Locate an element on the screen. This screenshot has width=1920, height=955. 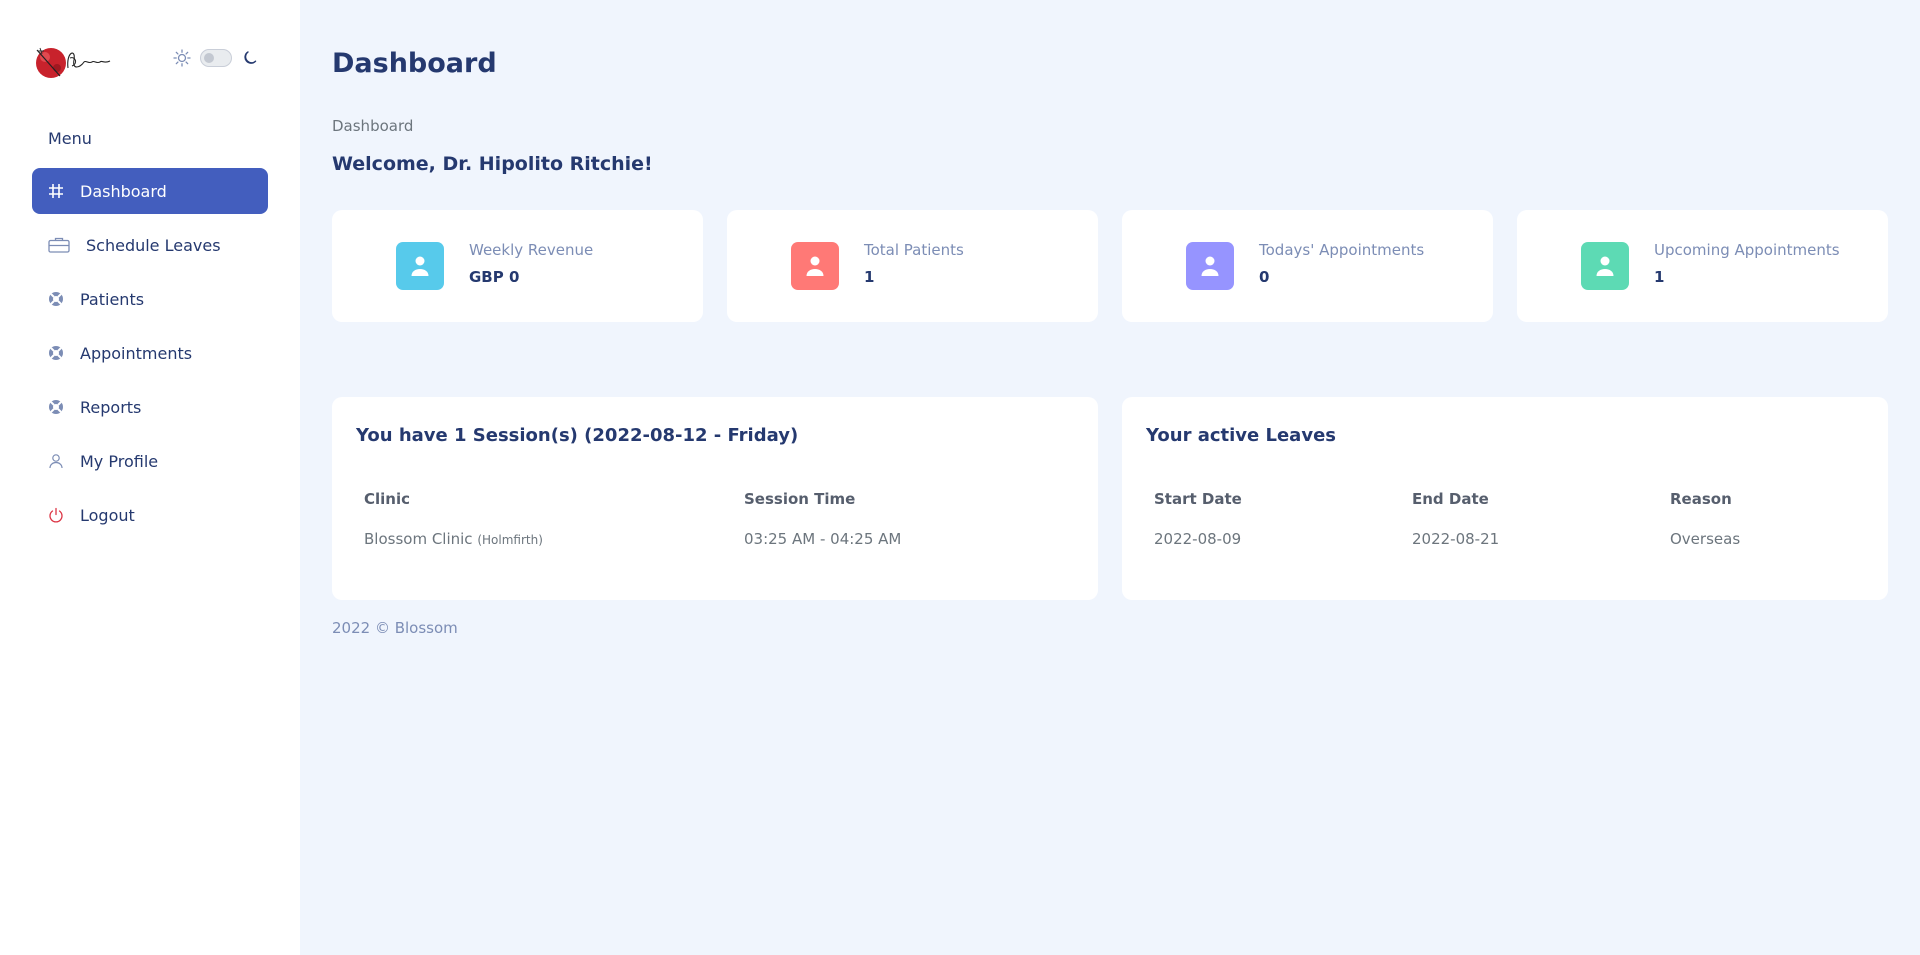
sidebar-item-patients: Patients is located at coordinates (150, 299).